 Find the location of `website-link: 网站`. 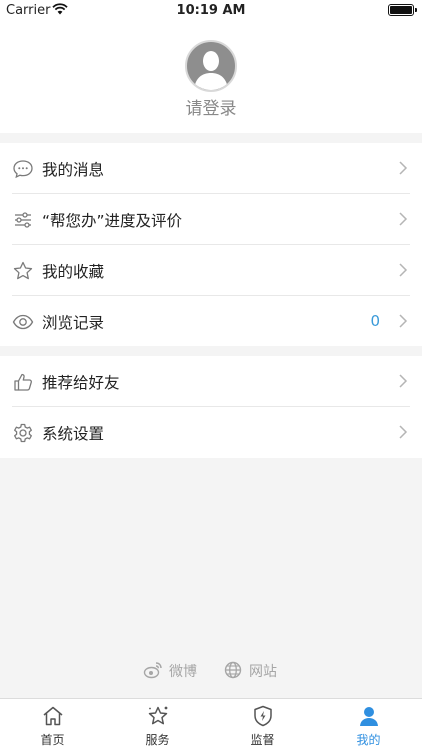

website-link: 网站 is located at coordinates (255, 670).